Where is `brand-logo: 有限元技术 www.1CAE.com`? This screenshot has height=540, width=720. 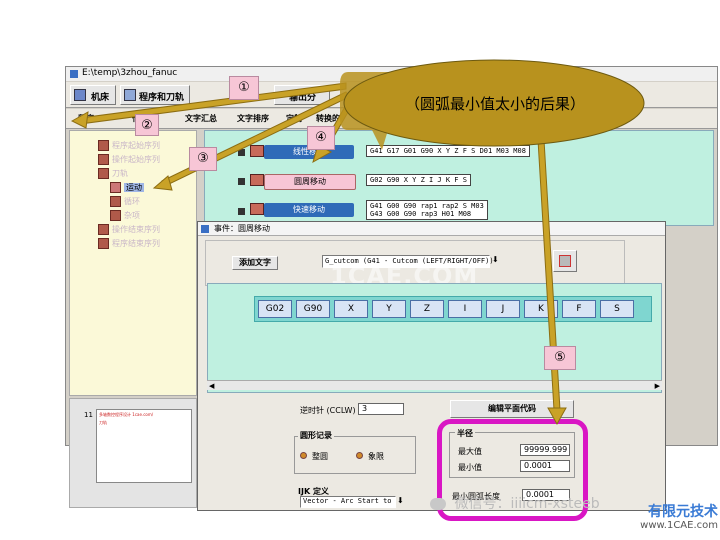 brand-logo: 有限元技术 www.1CAE.com is located at coordinates (665, 518).